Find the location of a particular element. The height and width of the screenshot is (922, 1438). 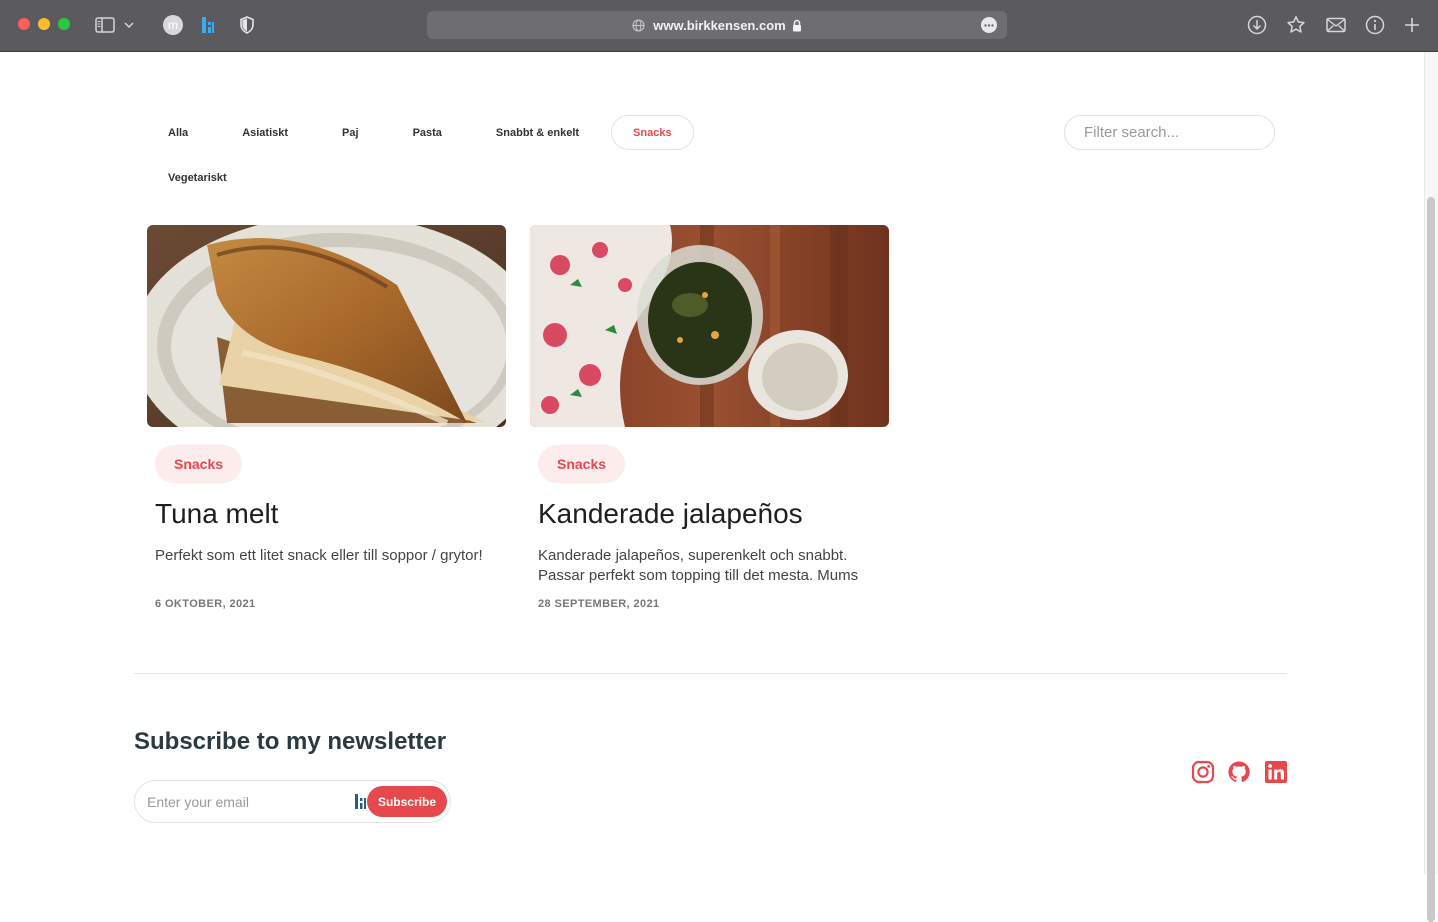

lock-icon is located at coordinates (797, 25).